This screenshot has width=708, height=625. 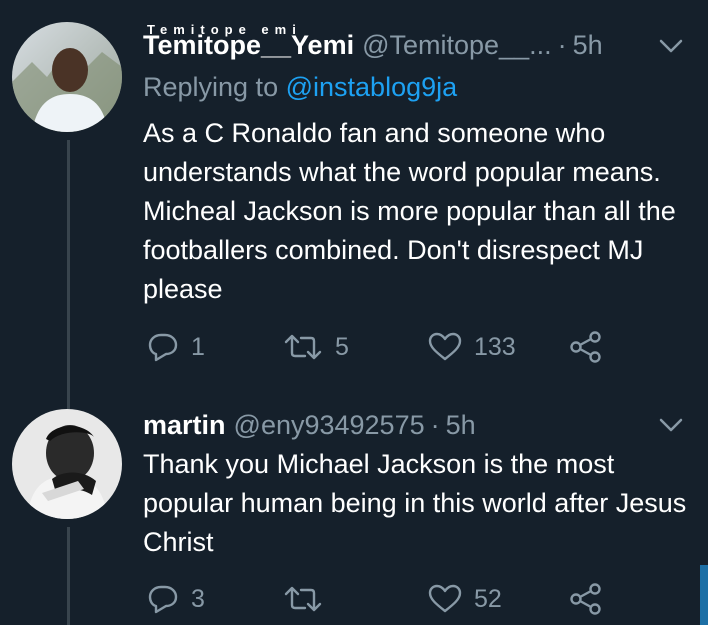 What do you see at coordinates (198, 346) in the screenshot?
I see `reply-count: 1` at bounding box center [198, 346].